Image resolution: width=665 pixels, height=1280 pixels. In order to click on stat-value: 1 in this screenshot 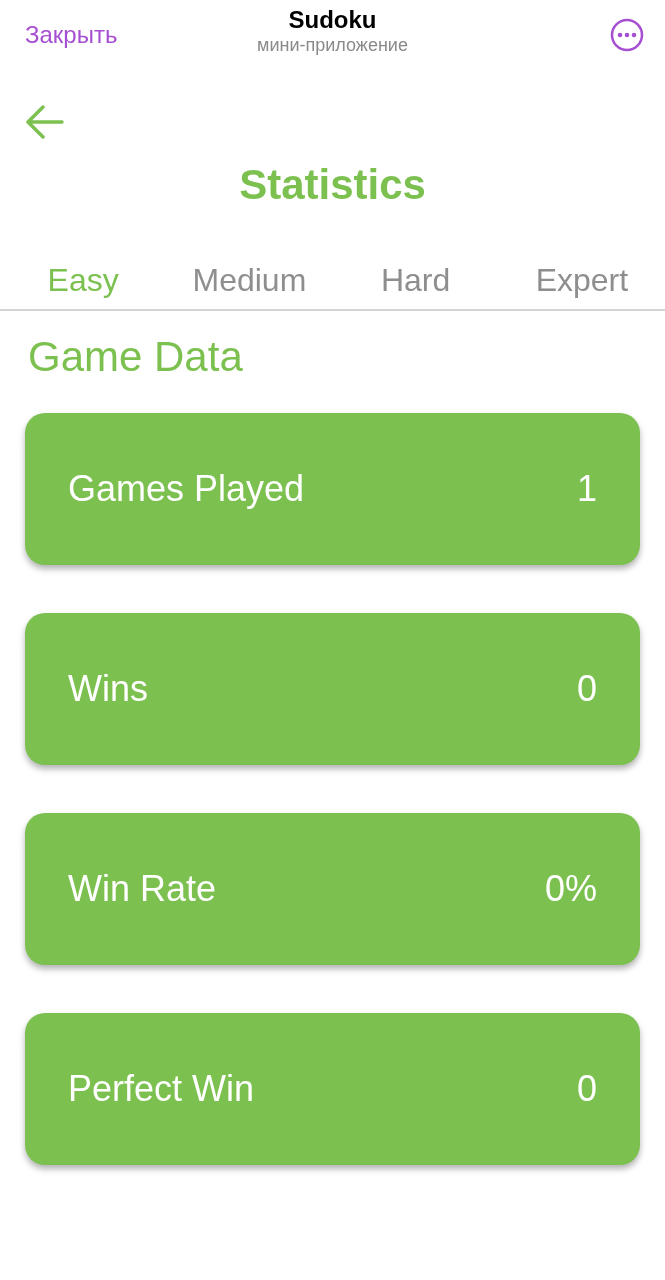, I will do `click(586, 489)`.